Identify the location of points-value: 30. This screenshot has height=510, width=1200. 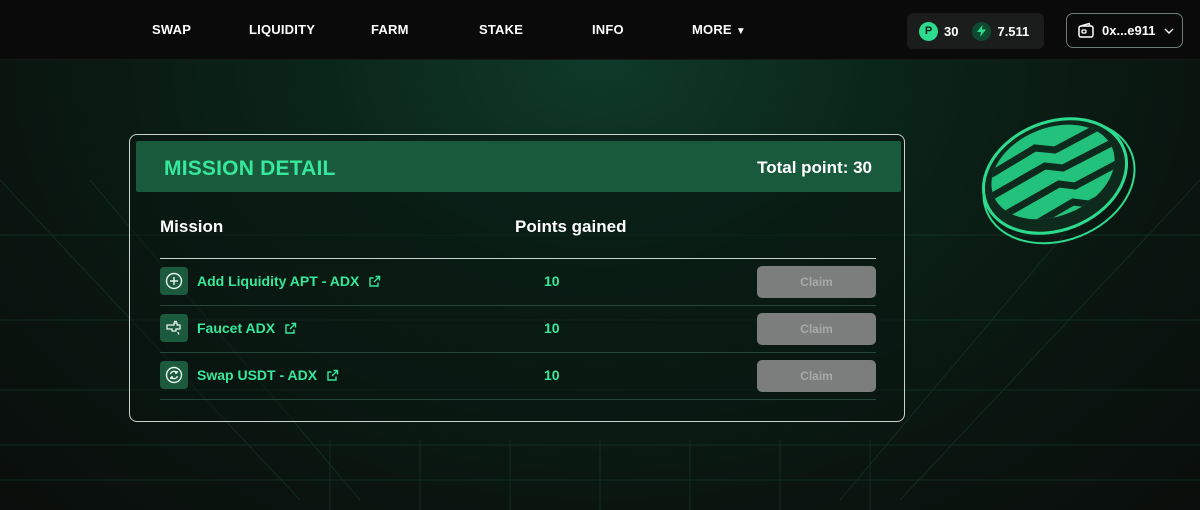
(951, 31).